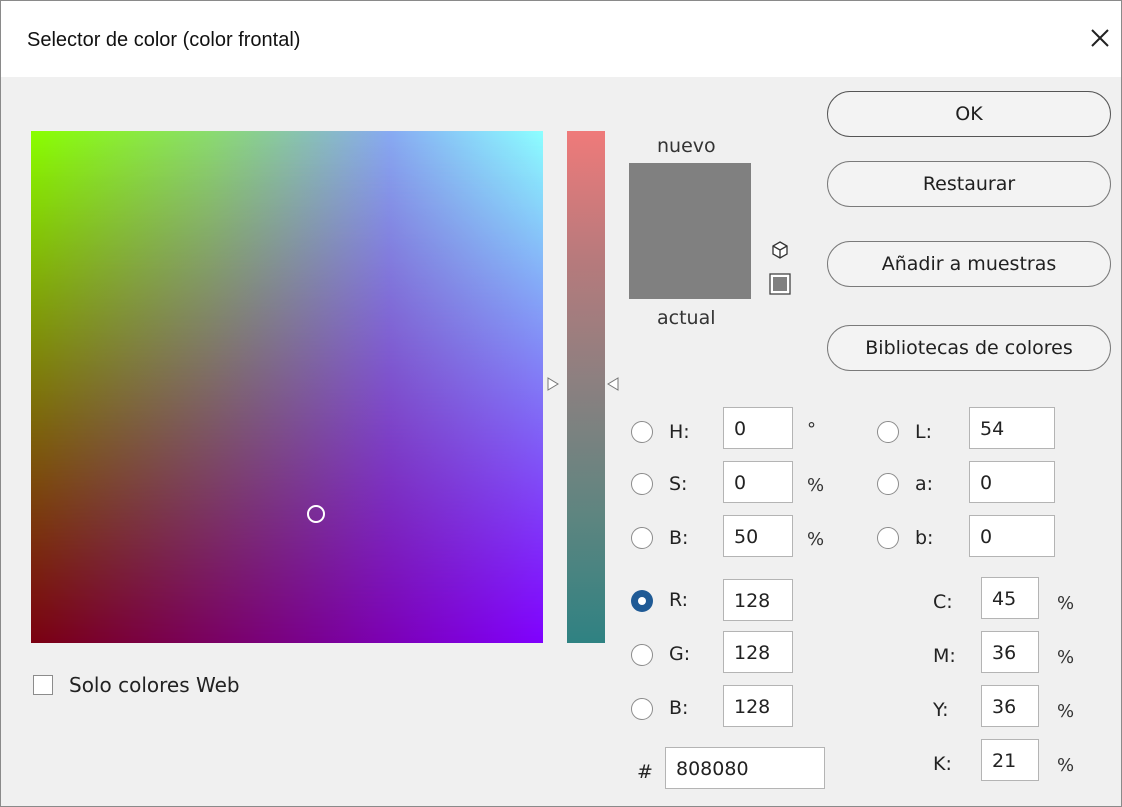  Describe the element at coordinates (645, 772) in the screenshot. I see `hex-label: #` at that location.